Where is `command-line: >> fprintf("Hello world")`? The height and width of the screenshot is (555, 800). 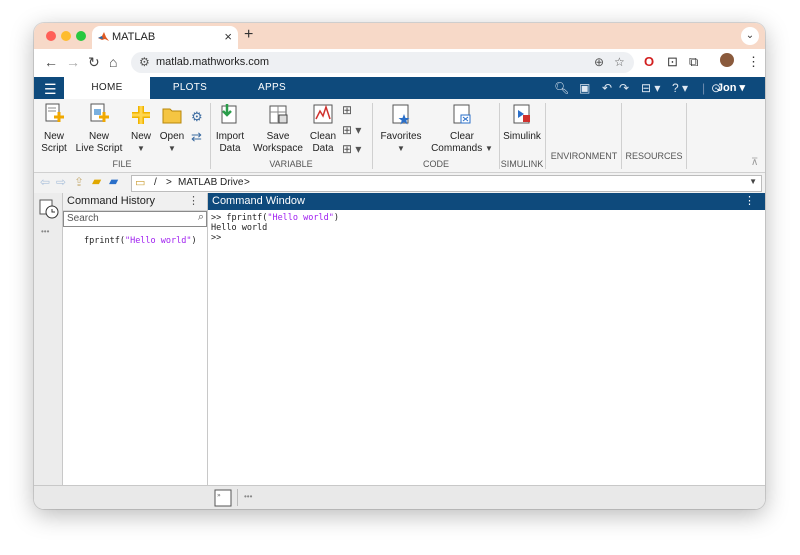 command-line: >> fprintf("Hello world") is located at coordinates (275, 218).